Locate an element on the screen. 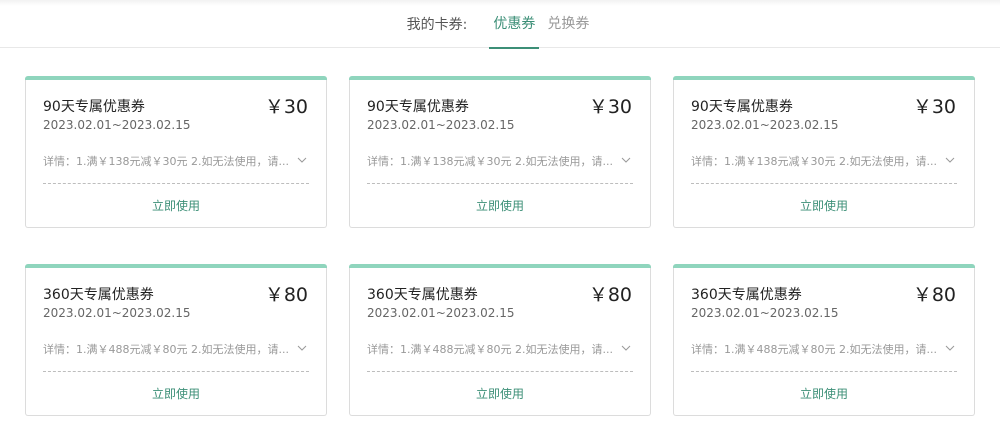 This screenshot has height=432, width=1000. tab-vouchers: 兑换券 is located at coordinates (568, 24).